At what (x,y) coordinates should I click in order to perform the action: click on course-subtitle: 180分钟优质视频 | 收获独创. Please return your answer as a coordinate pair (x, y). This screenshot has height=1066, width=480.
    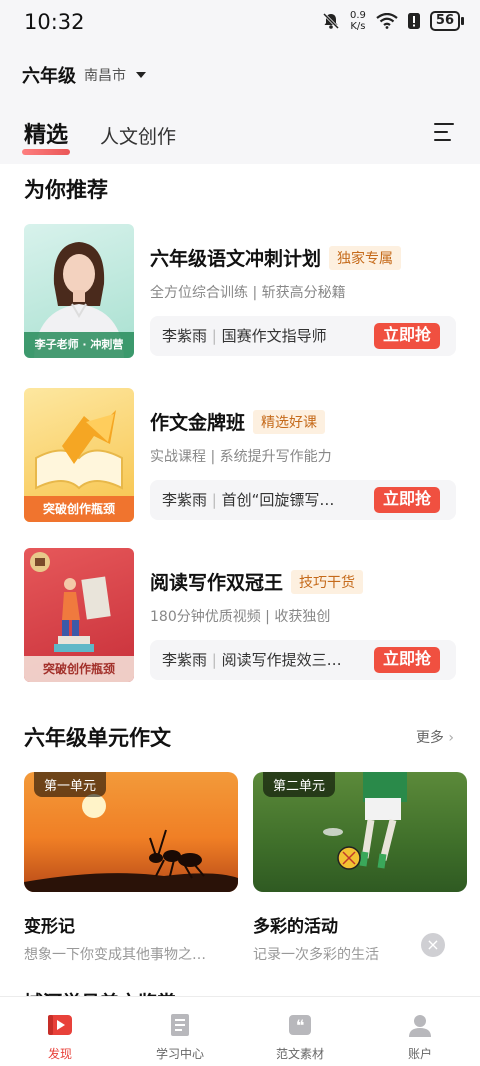
    Looking at the image, I should click on (240, 617).